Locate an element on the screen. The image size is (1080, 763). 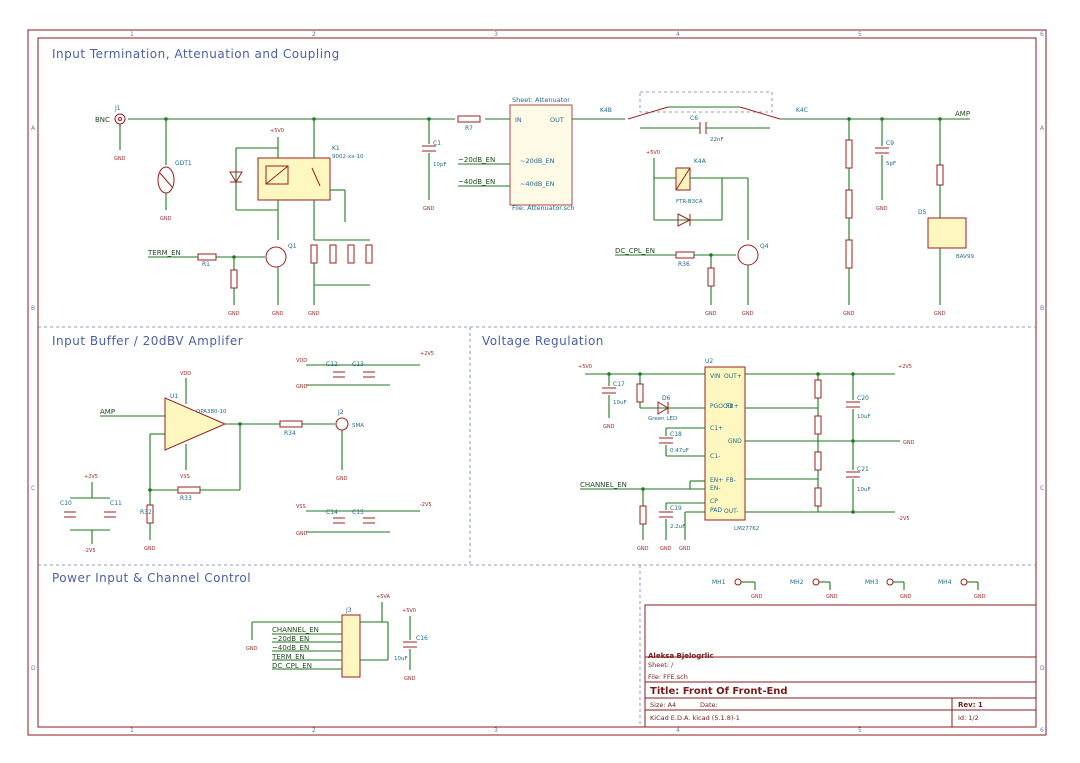
svg-text: K4B is located at coordinates (606, 110).